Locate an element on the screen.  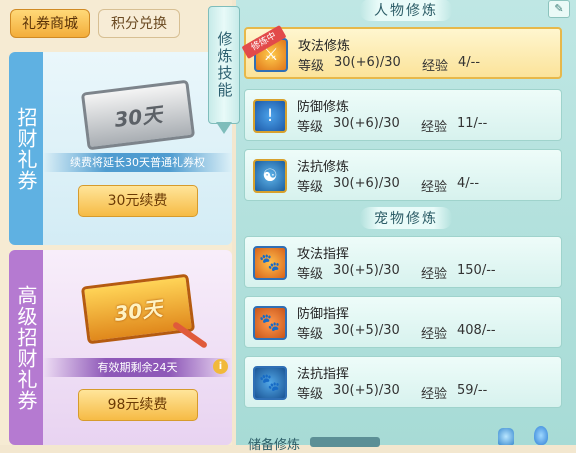
skill-row: ! 防御修炼 等级 30(+6)/30 经验 11/-- is located at coordinates (403, 115).